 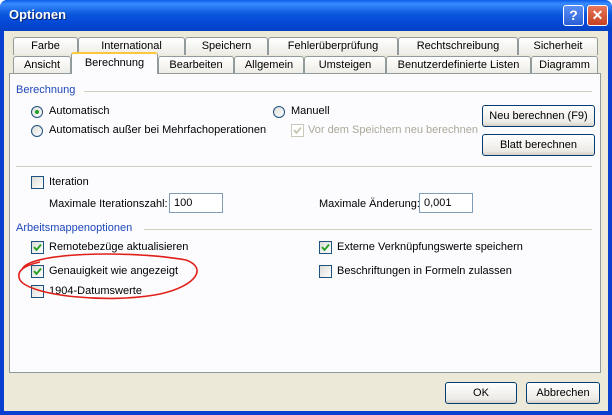 What do you see at coordinates (226, 46) in the screenshot?
I see `tab-speichern: Speichern` at bounding box center [226, 46].